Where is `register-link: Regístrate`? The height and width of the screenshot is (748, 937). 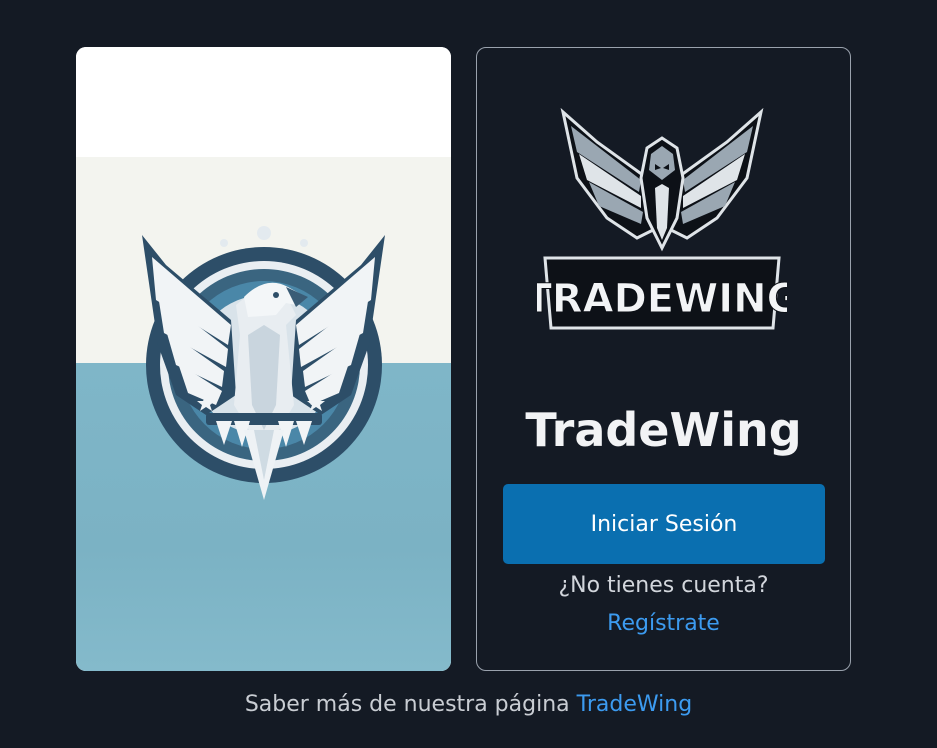 register-link: Regístrate is located at coordinates (663, 624).